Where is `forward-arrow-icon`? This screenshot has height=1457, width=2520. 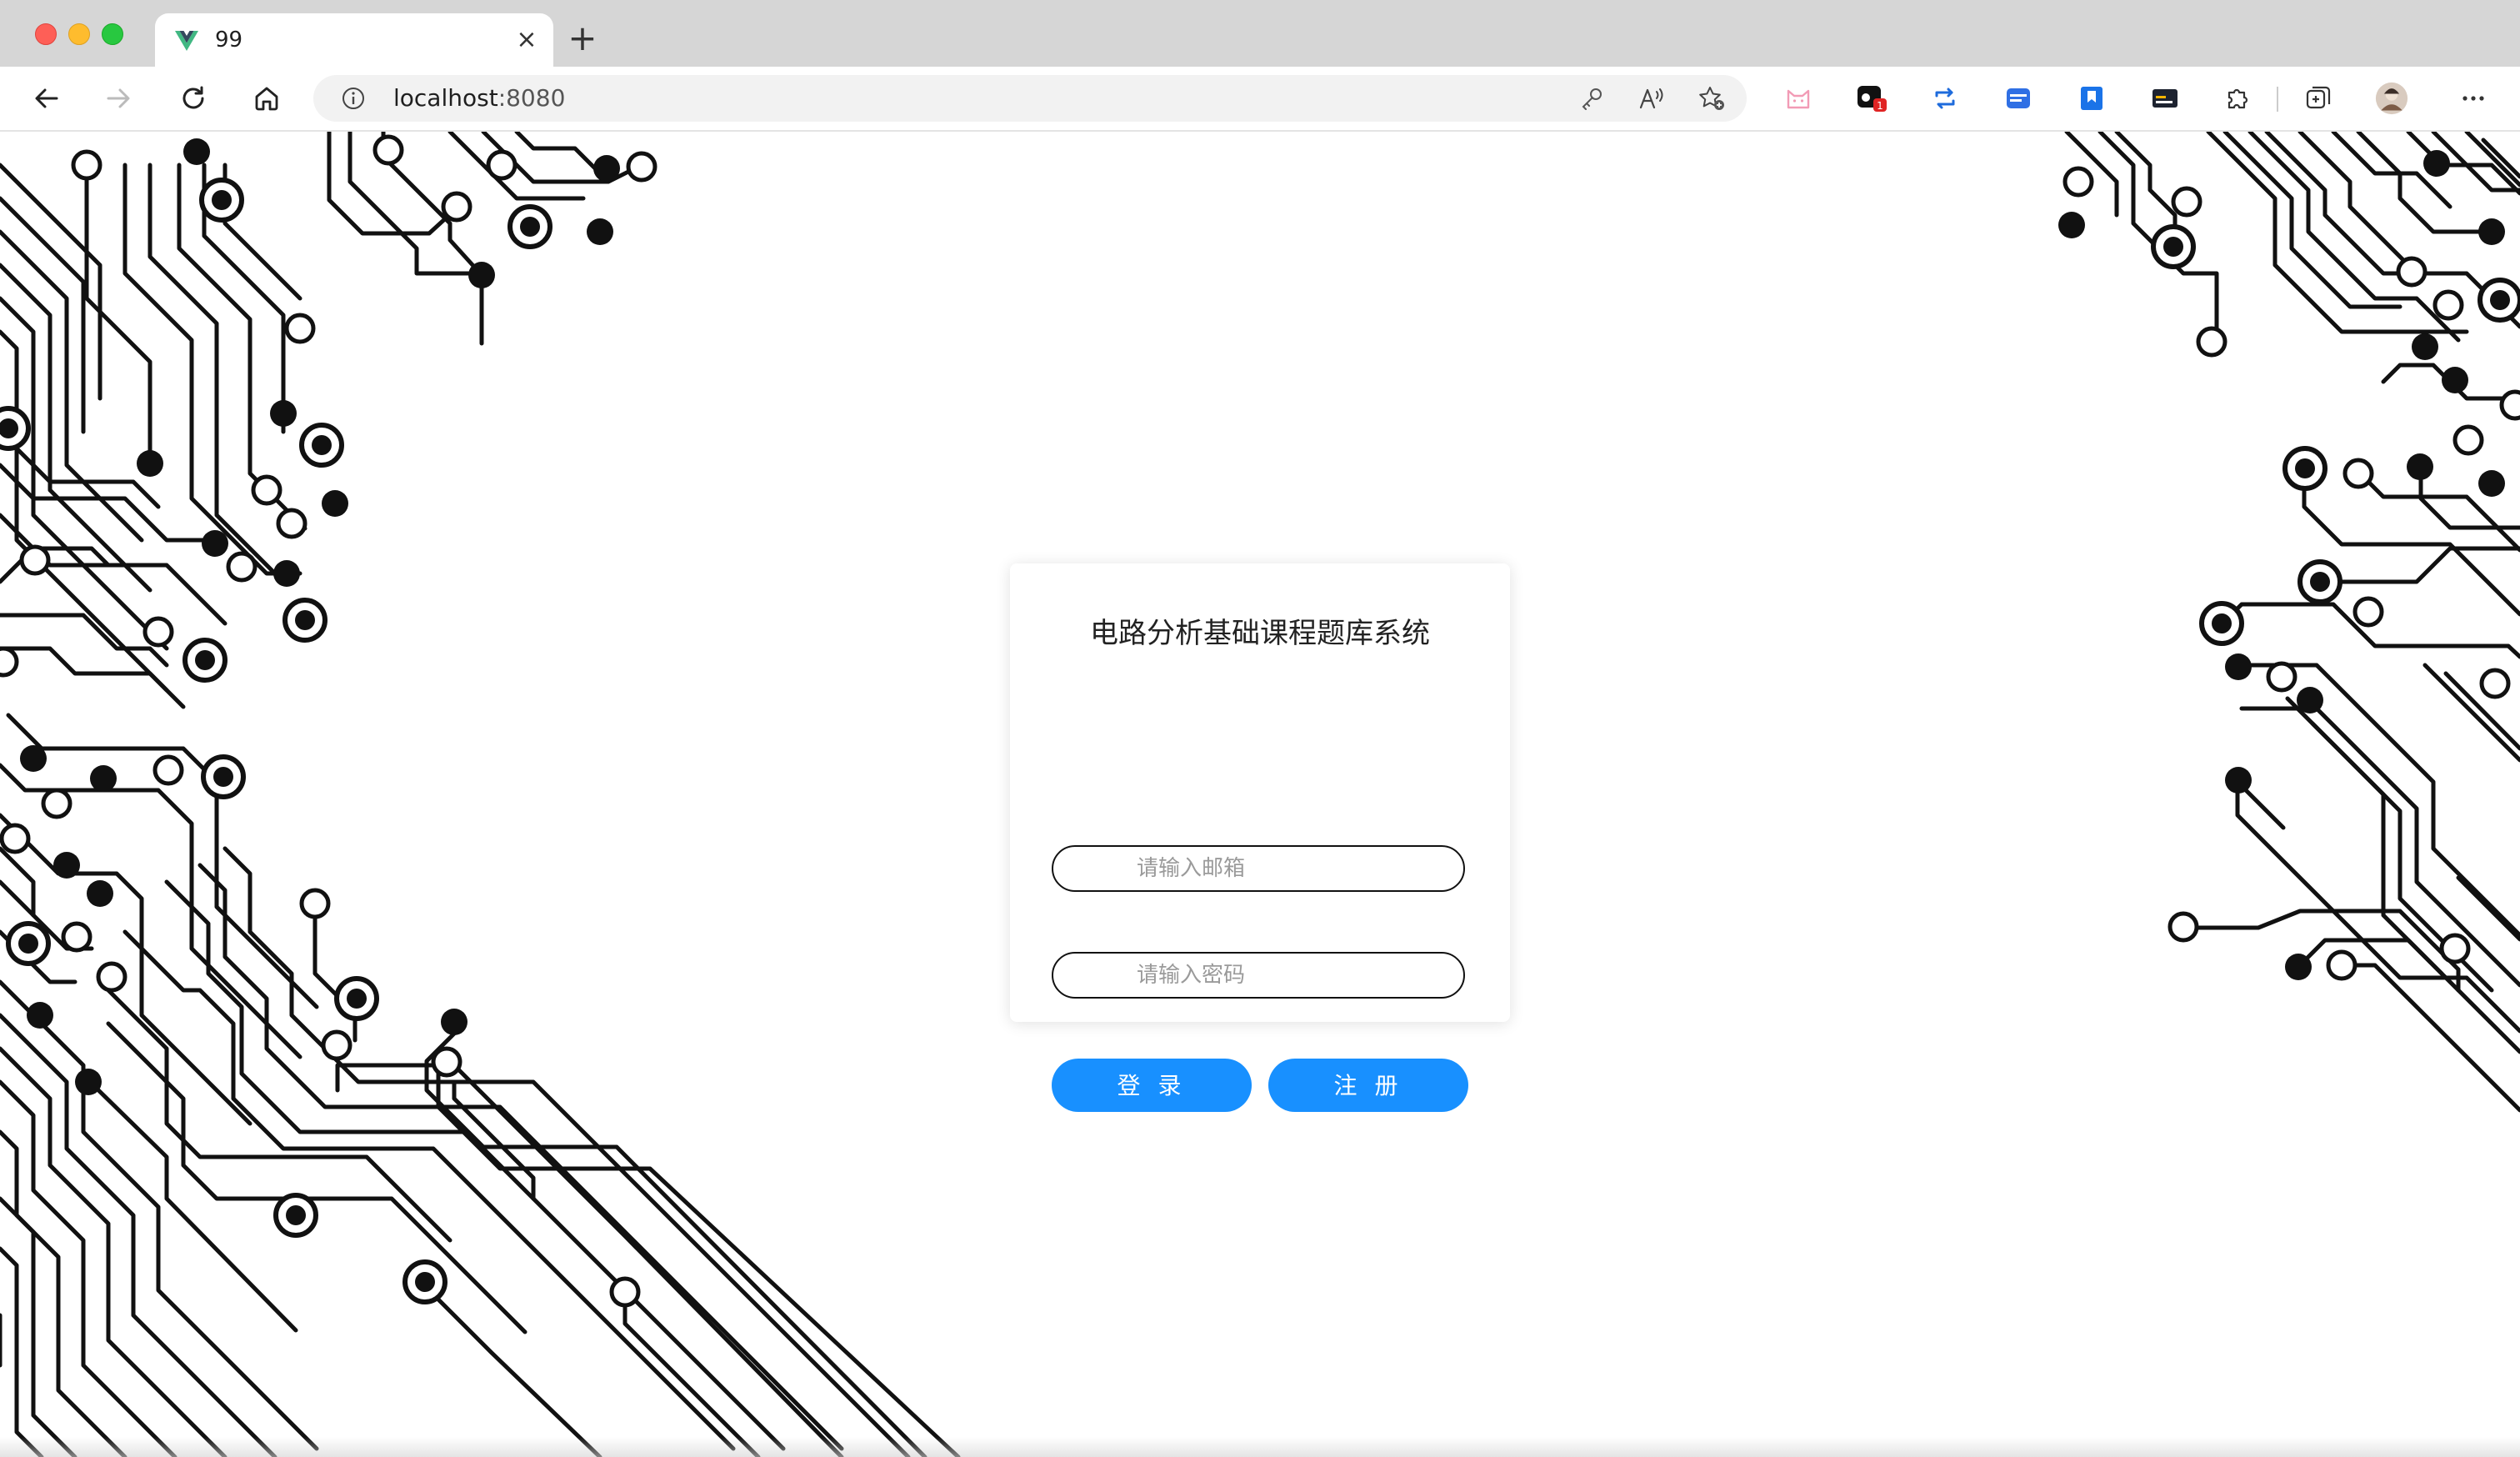
forward-arrow-icon is located at coordinates (118, 98).